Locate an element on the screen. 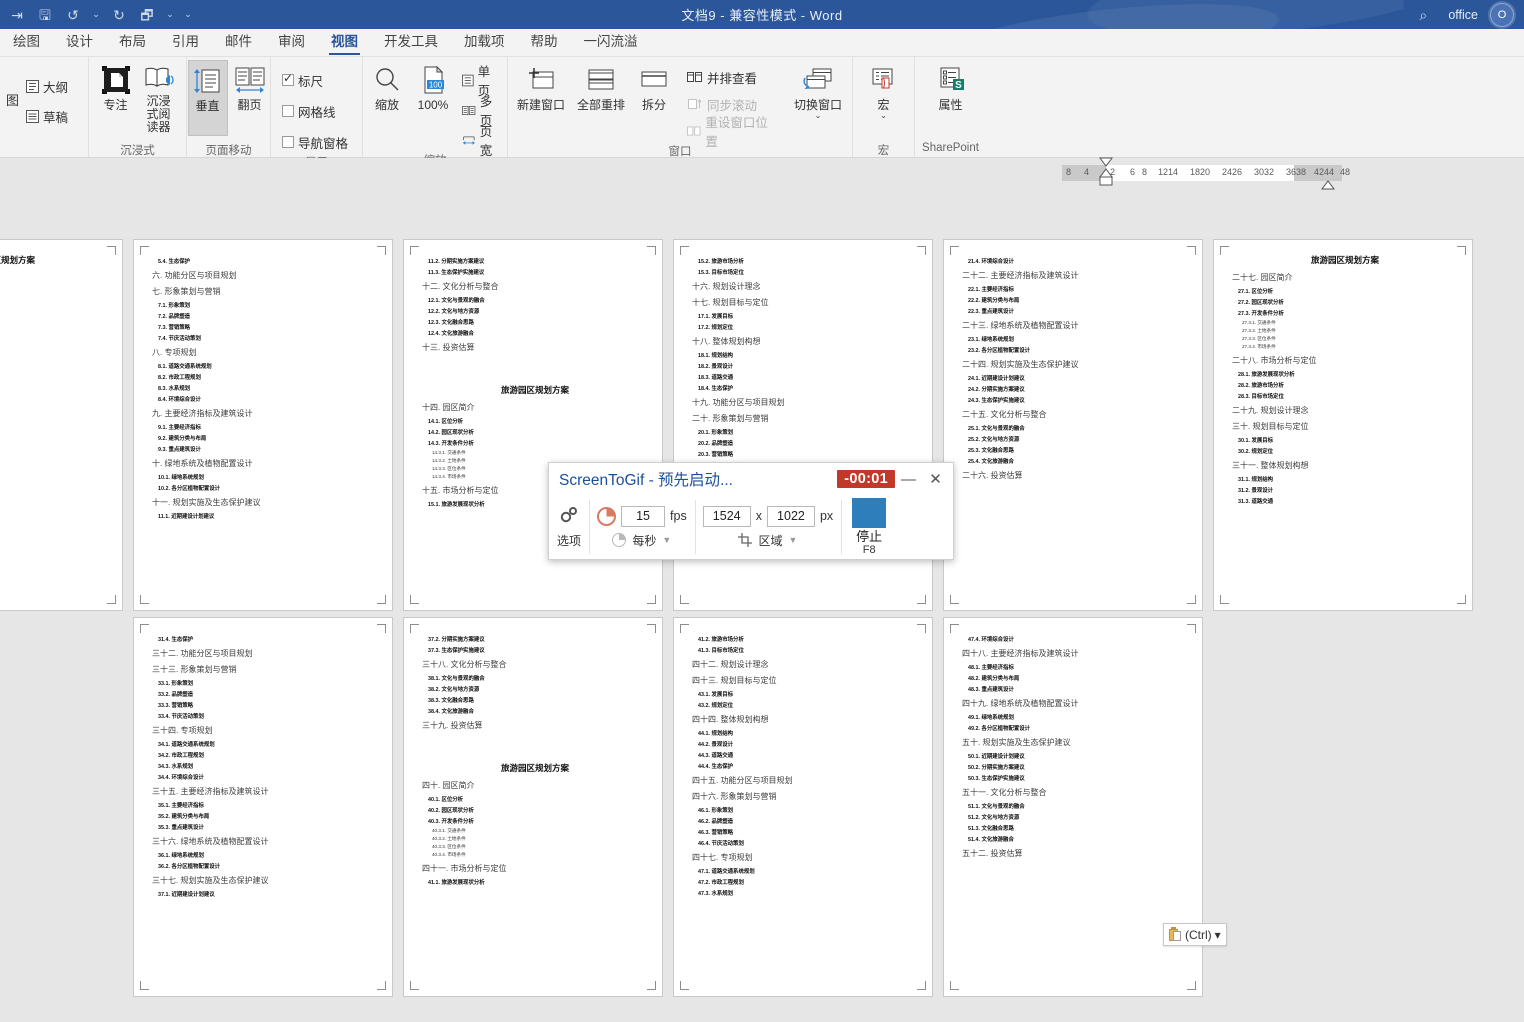  page-width-button: 页宽 is located at coordinates (481, 141).